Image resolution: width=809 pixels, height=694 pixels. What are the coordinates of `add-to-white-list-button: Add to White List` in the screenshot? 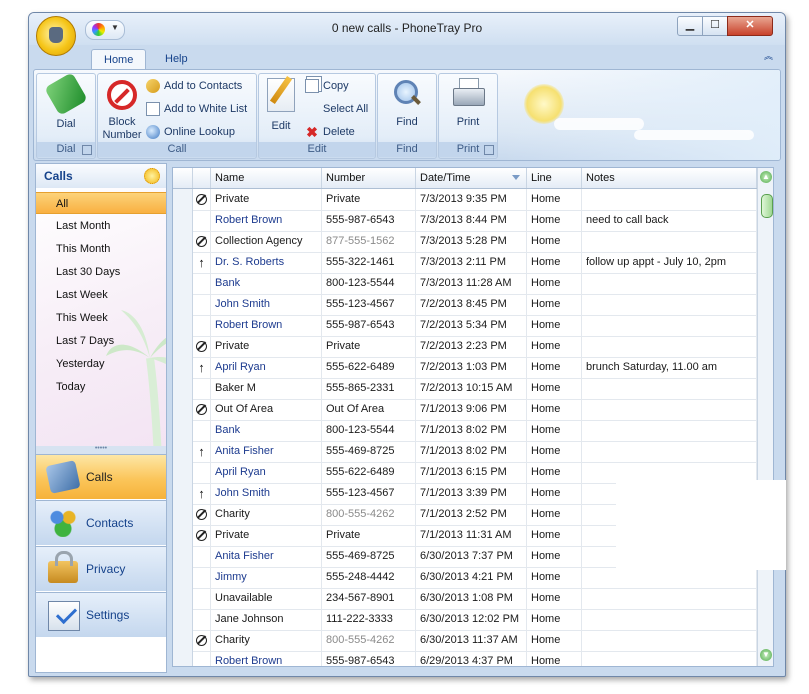 It's located at (196, 109).